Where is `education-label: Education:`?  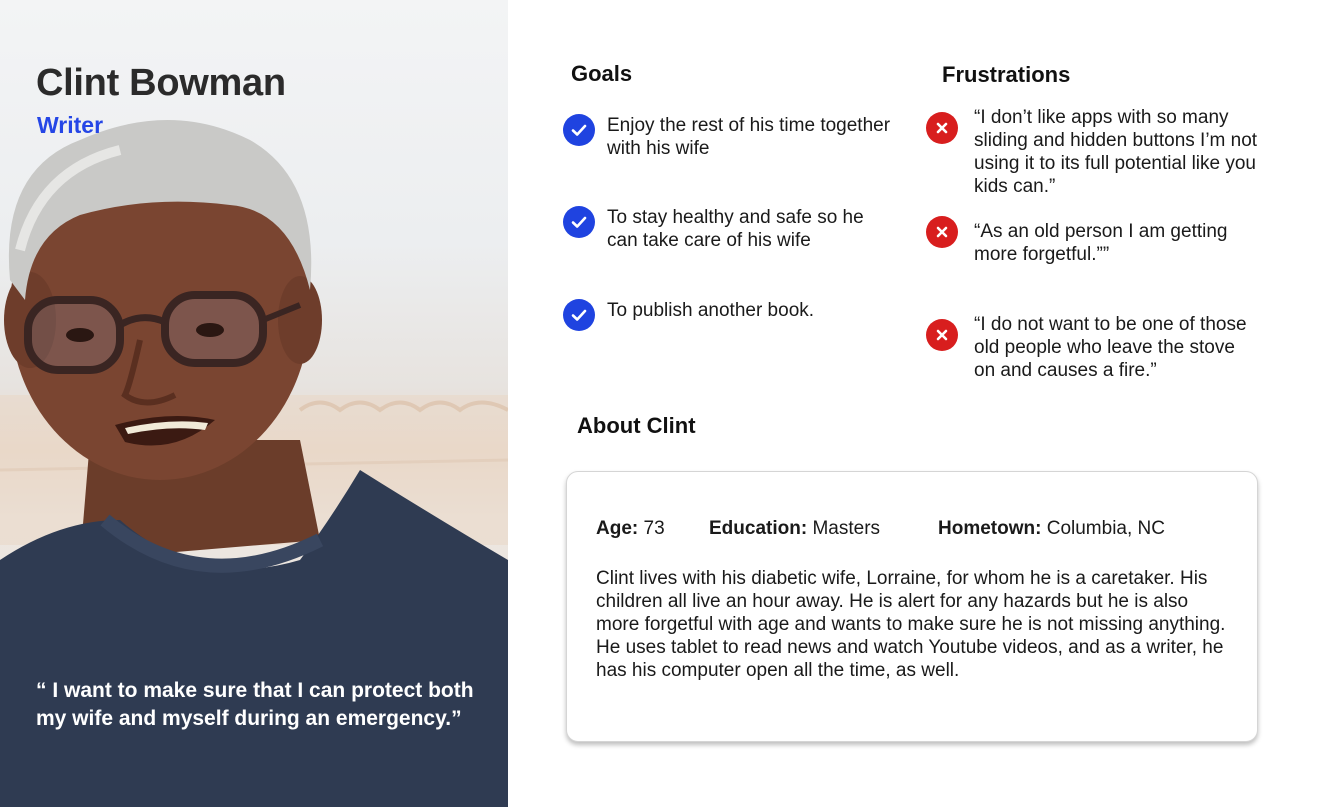
education-label: Education: is located at coordinates (758, 528).